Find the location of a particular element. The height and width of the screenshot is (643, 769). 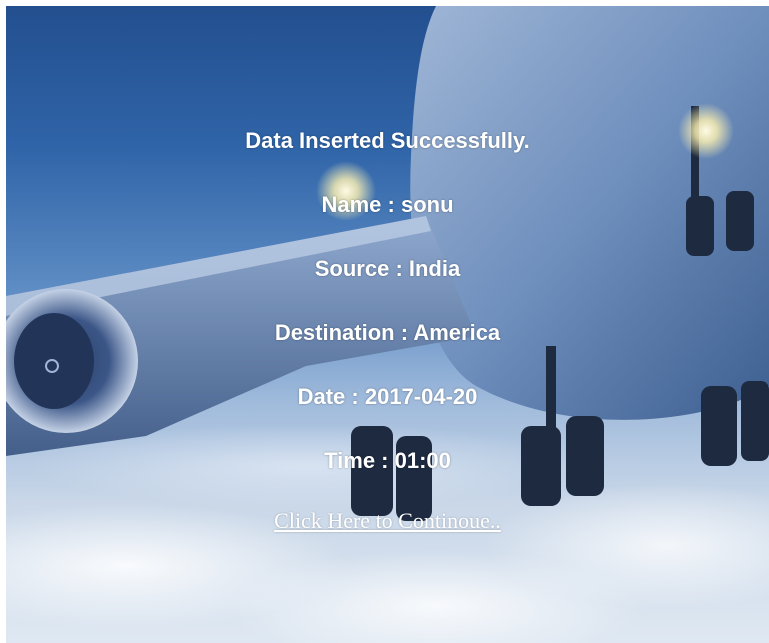

name-info: Name : sonu is located at coordinates (387, 204).